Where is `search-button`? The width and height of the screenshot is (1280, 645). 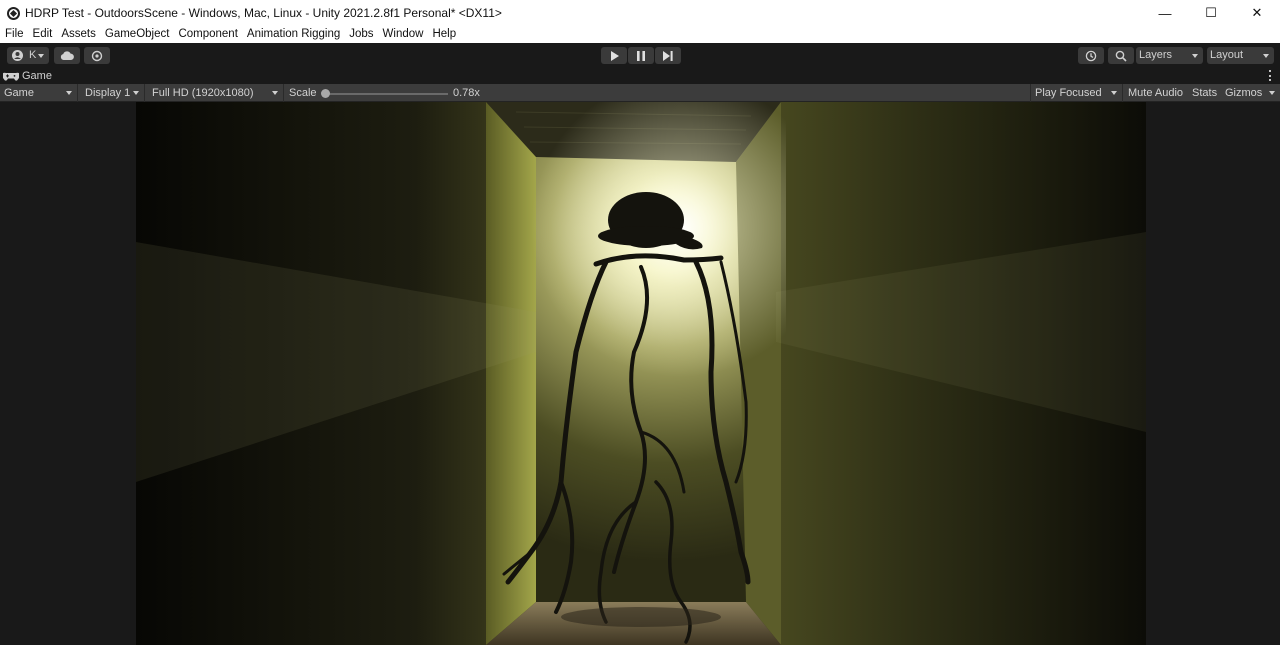
search-button is located at coordinates (1121, 55).